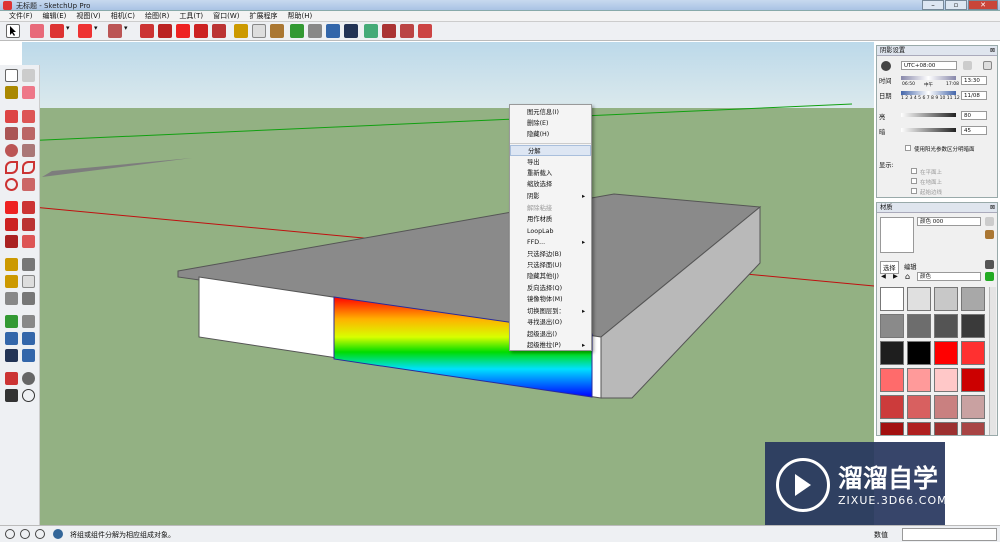  Describe the element at coordinates (28, 184) in the screenshot. I see `pie-tool-icon` at that location.